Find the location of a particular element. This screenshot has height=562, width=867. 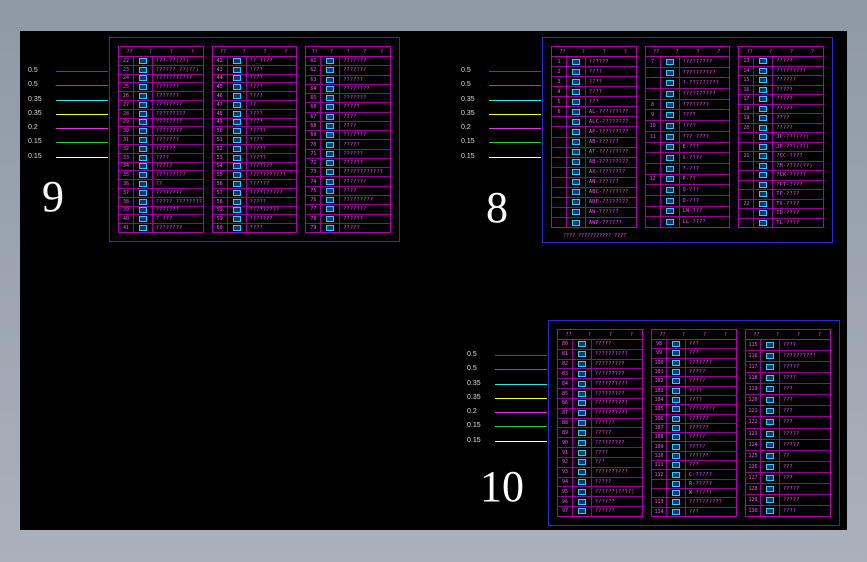

table-row: ?-????????? is located at coordinates (687, 84).